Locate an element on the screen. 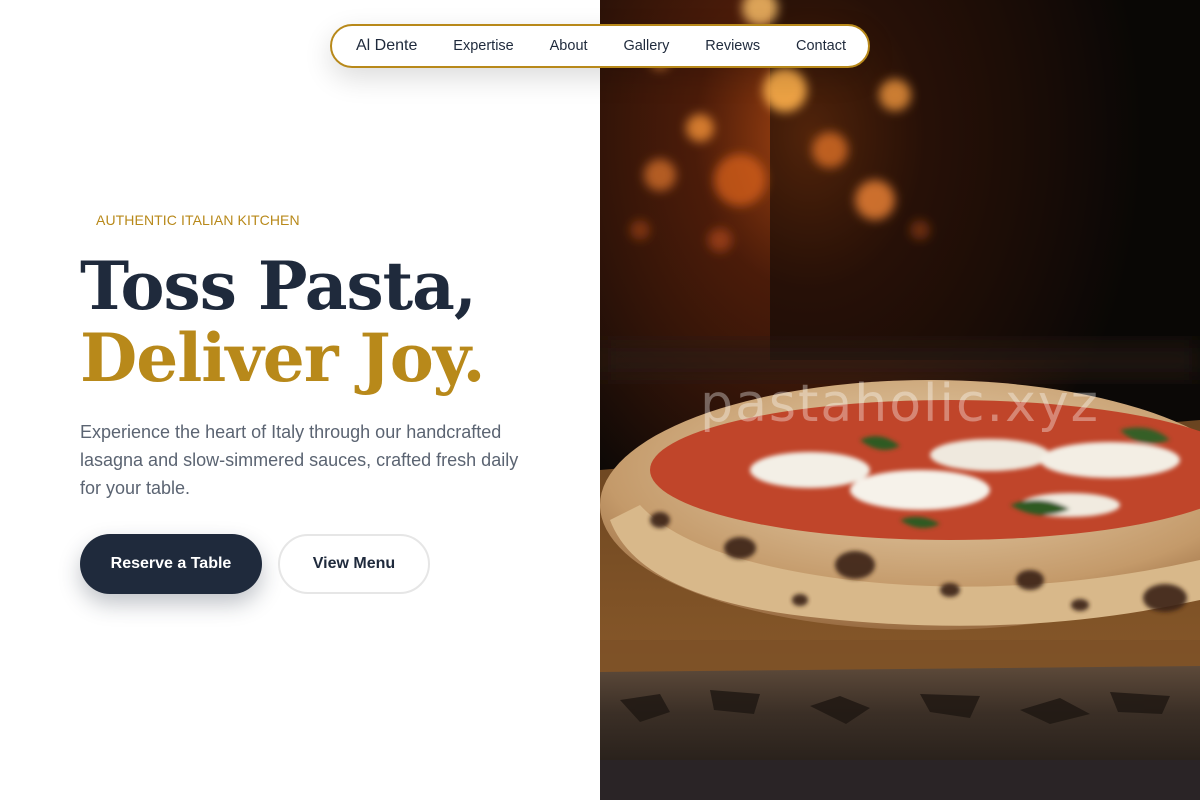  headline-line-1: Toss Pasta, is located at coordinates (278, 286).